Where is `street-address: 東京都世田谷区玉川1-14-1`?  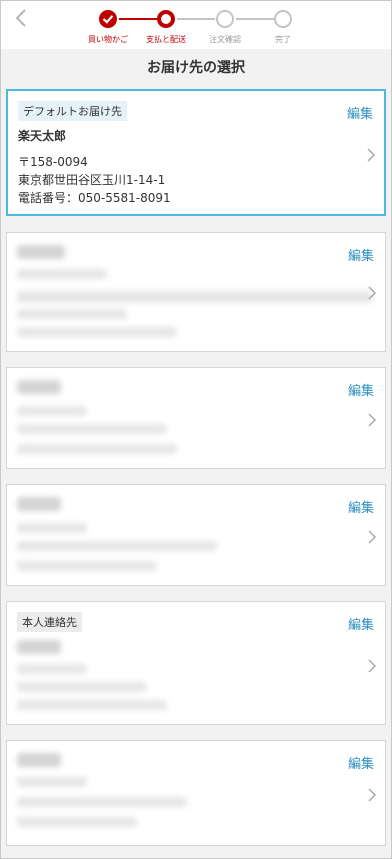 street-address: 東京都世田谷区玉川1-14-1 is located at coordinates (92, 180).